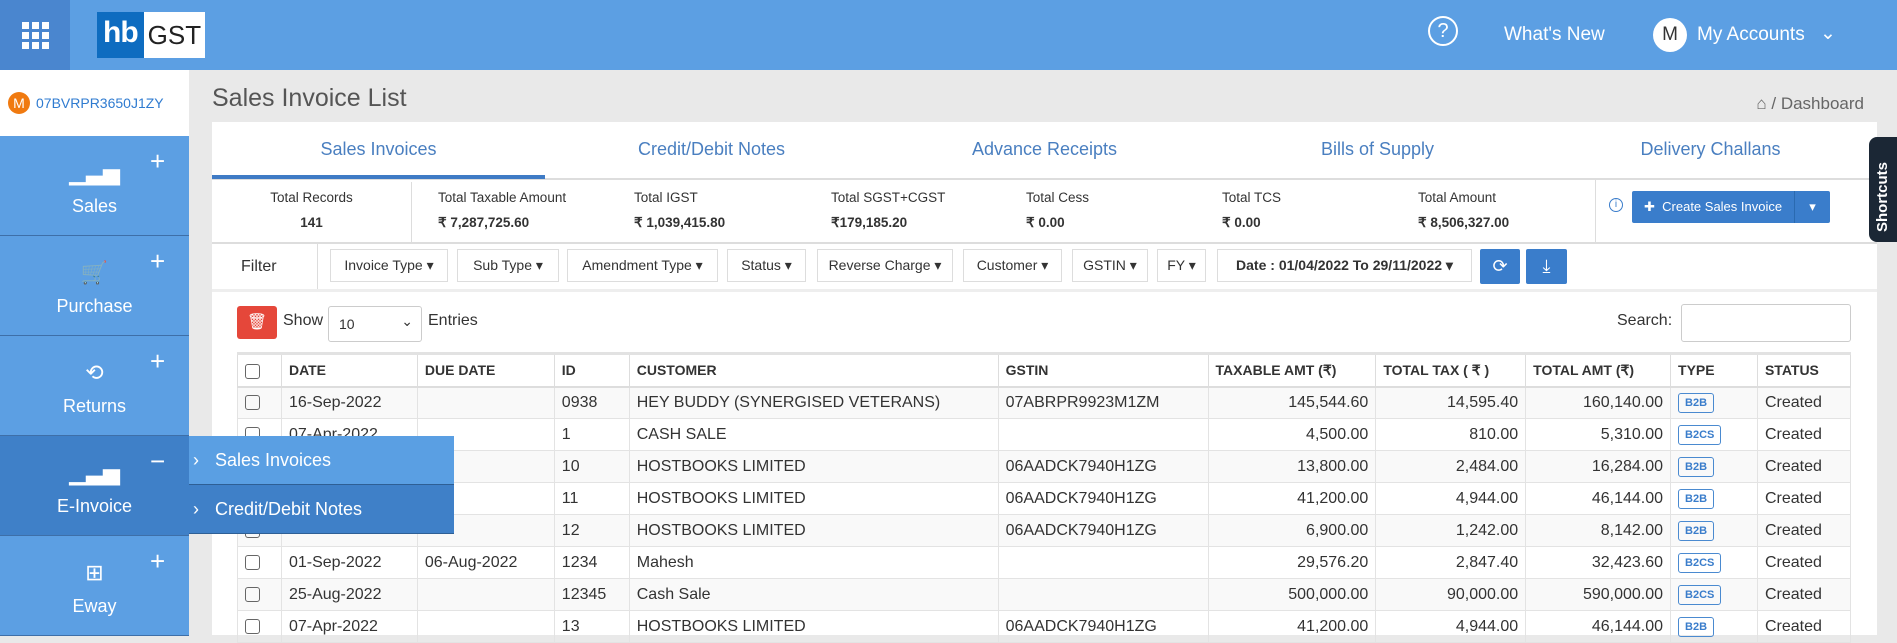 The height and width of the screenshot is (643, 1897). I want to click on create-sales-invoice-button: ✚ Create Sales Invoice ▾, so click(1731, 207).